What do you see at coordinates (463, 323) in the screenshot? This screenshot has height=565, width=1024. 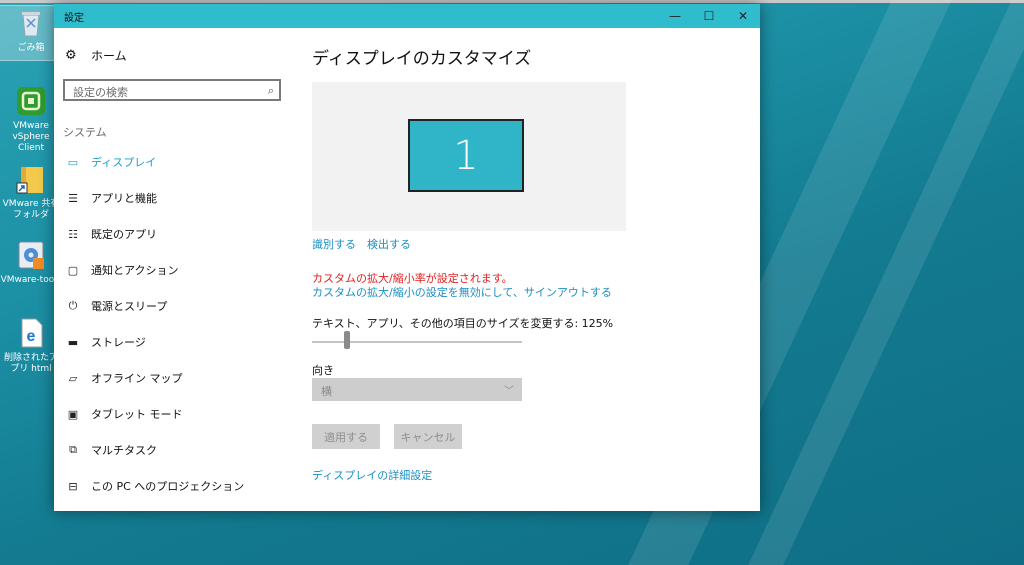 I see `scale-label: テキスト、アプリ、その他の項目のサイズを変更する: 125%` at bounding box center [463, 323].